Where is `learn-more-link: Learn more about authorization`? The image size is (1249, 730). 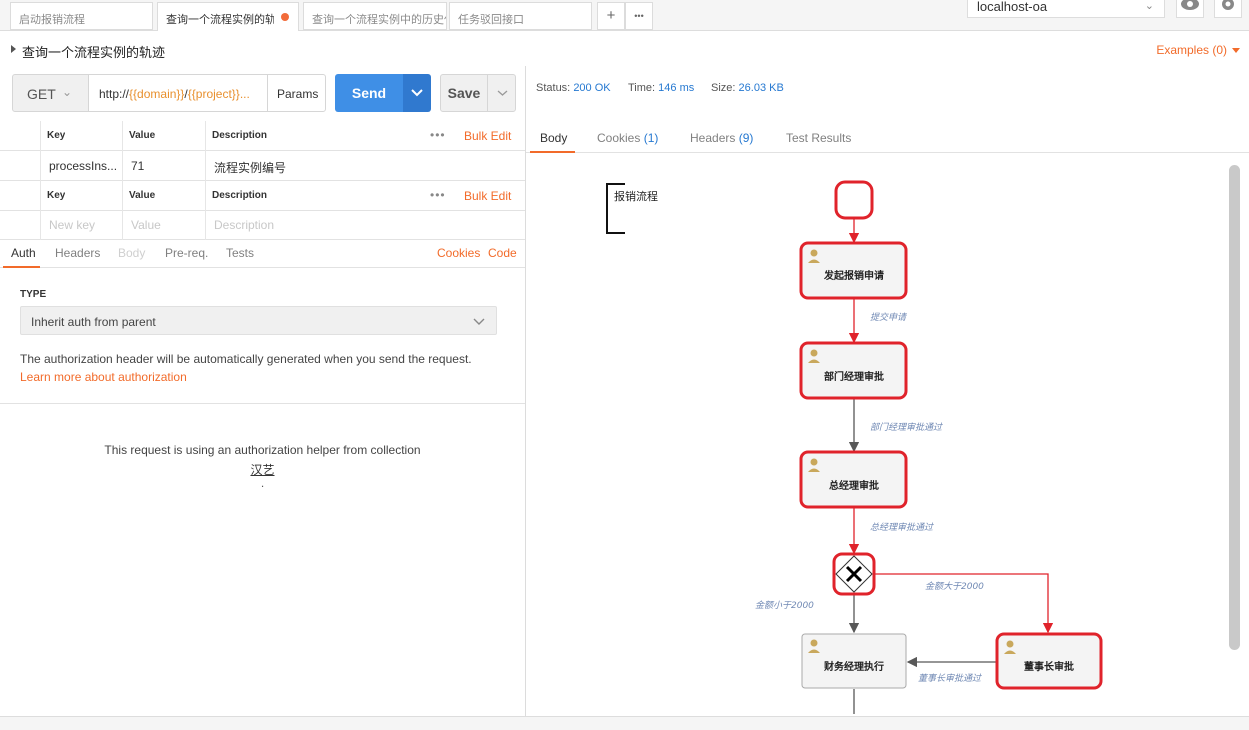 learn-more-link: Learn more about authorization is located at coordinates (103, 377).